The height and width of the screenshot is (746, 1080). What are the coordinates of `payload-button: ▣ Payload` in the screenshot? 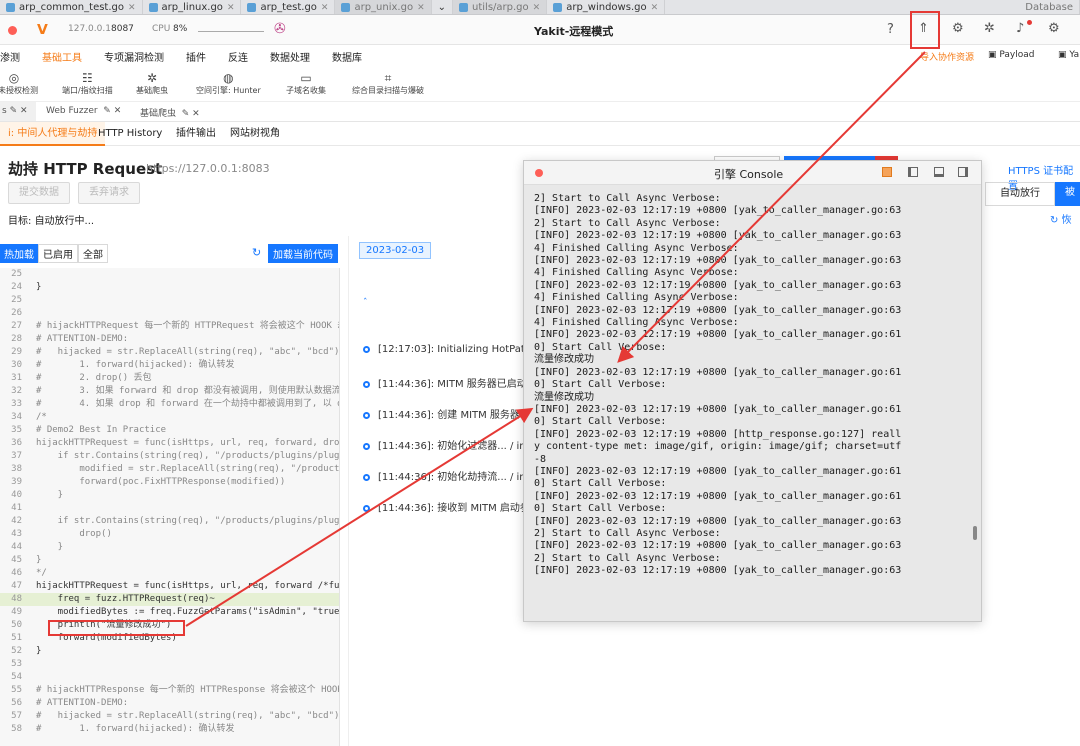 It's located at (1011, 55).